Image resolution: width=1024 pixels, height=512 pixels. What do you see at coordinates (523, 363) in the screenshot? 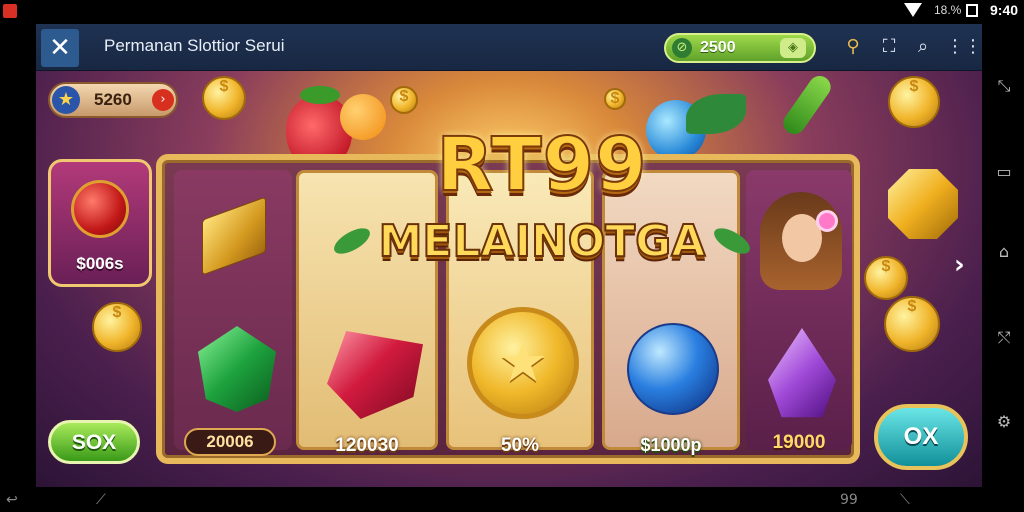
I see `star-medal-icon: ★` at bounding box center [523, 363].